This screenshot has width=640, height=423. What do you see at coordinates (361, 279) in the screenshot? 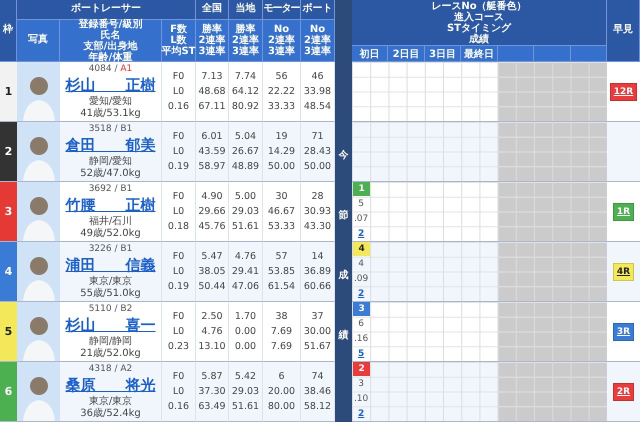
I see `st-timing: .09` at bounding box center [361, 279].